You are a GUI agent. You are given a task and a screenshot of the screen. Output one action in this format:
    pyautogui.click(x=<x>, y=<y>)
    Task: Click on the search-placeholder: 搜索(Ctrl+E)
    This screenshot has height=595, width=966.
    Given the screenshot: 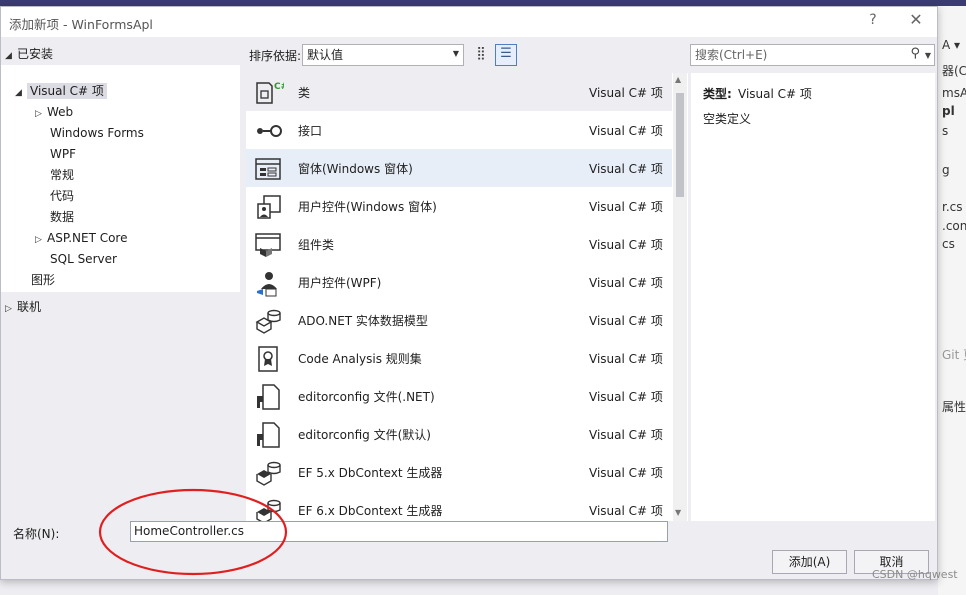 What is the action you would take?
    pyautogui.click(x=731, y=55)
    